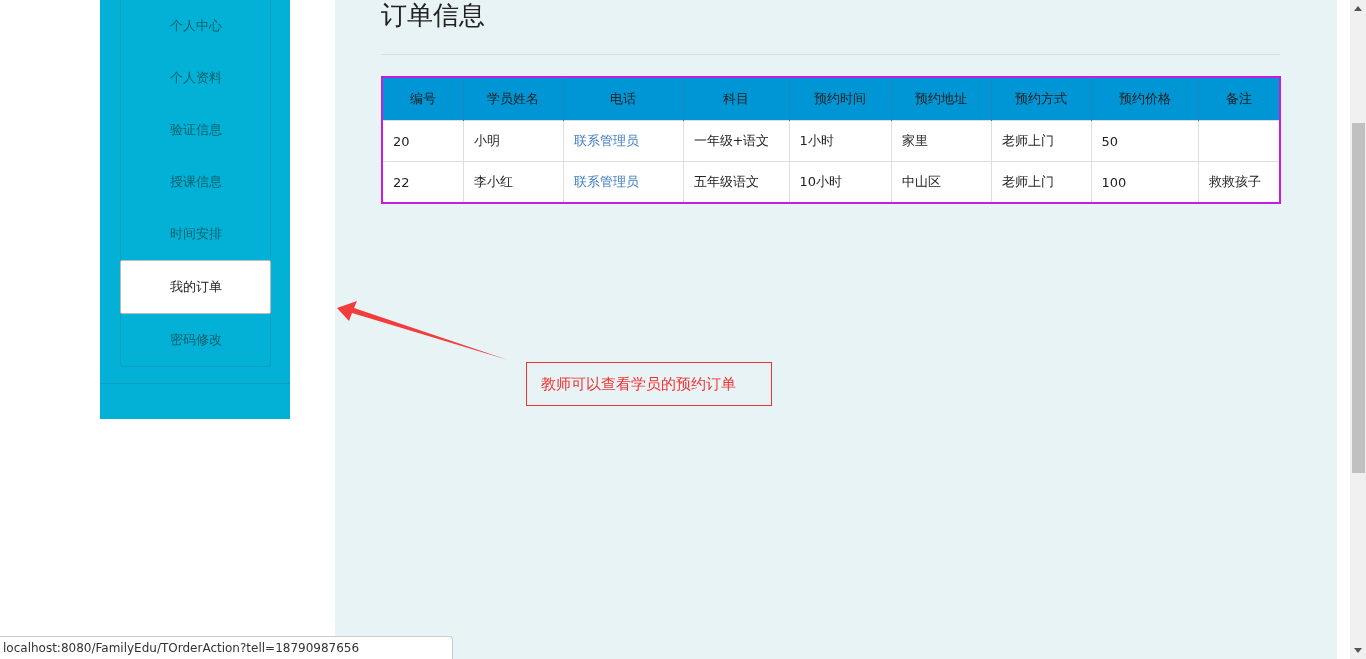  I want to click on table-cell: 50, so click(1144, 141).